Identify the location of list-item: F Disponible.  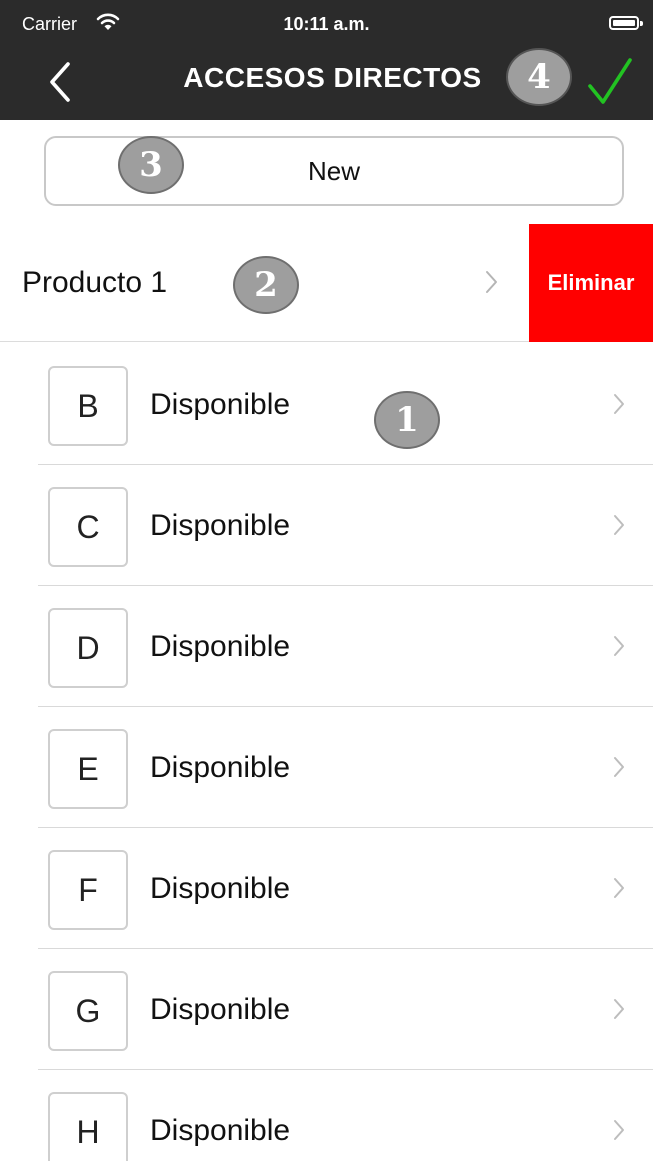
(326, 888).